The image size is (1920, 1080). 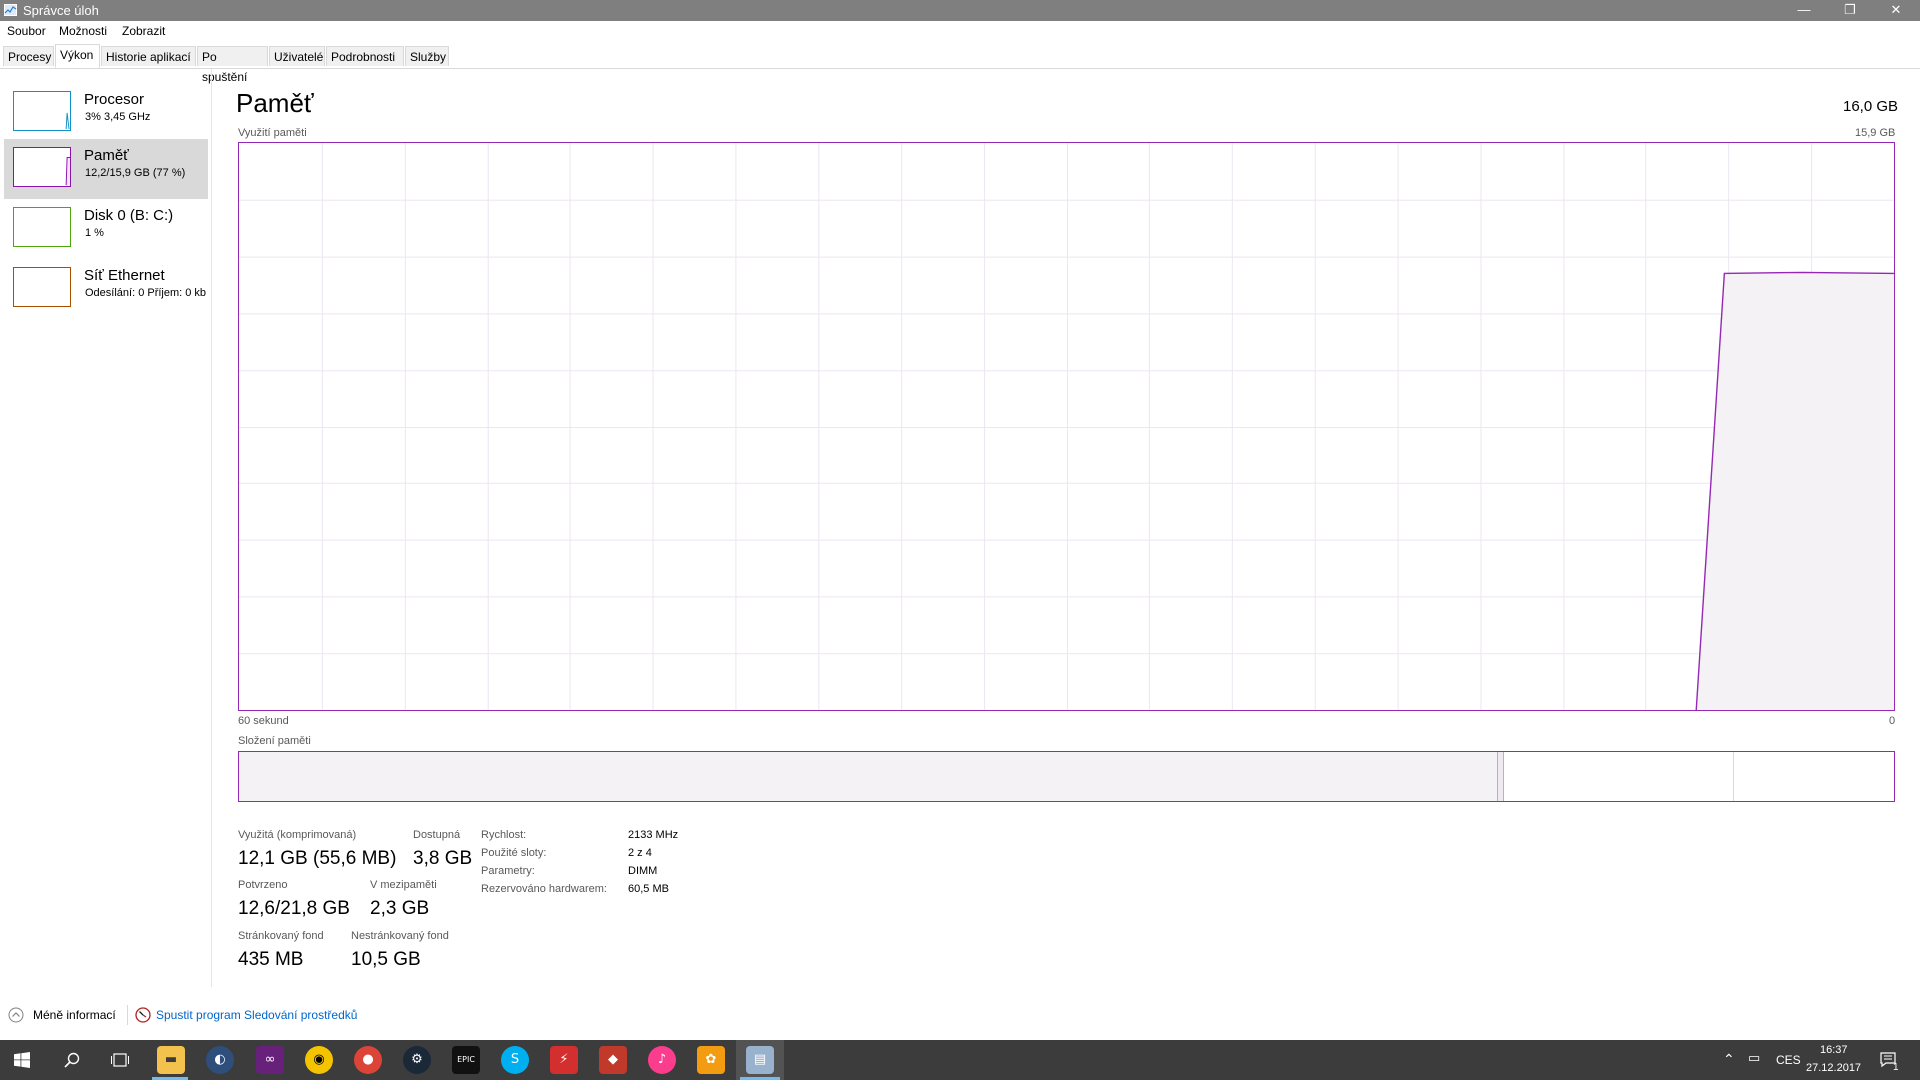 What do you see at coordinates (77, 56) in the screenshot?
I see `tab-performance: Výkon` at bounding box center [77, 56].